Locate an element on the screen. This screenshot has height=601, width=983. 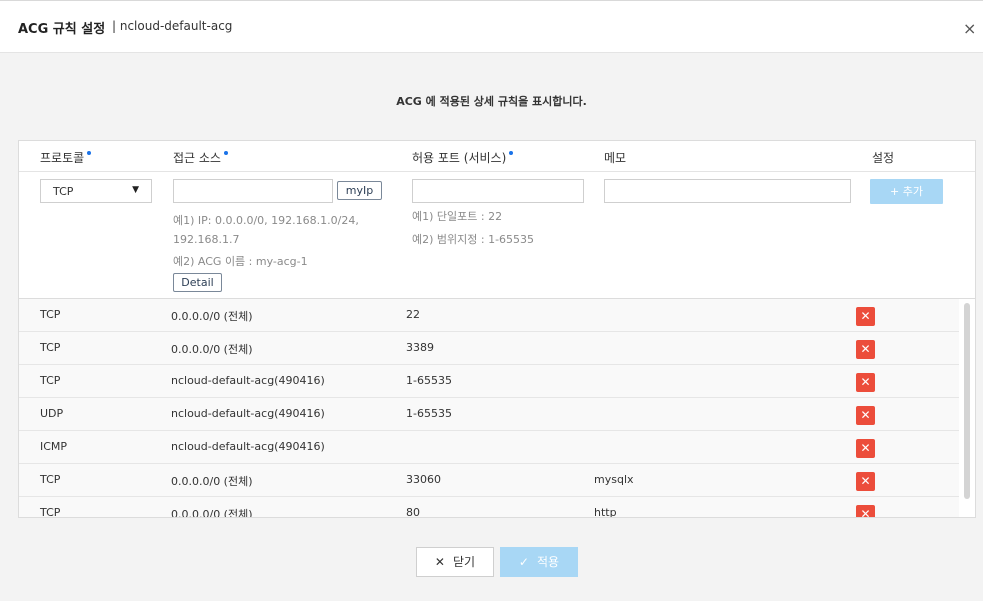
header-memo: 메모 is located at coordinates (615, 158).